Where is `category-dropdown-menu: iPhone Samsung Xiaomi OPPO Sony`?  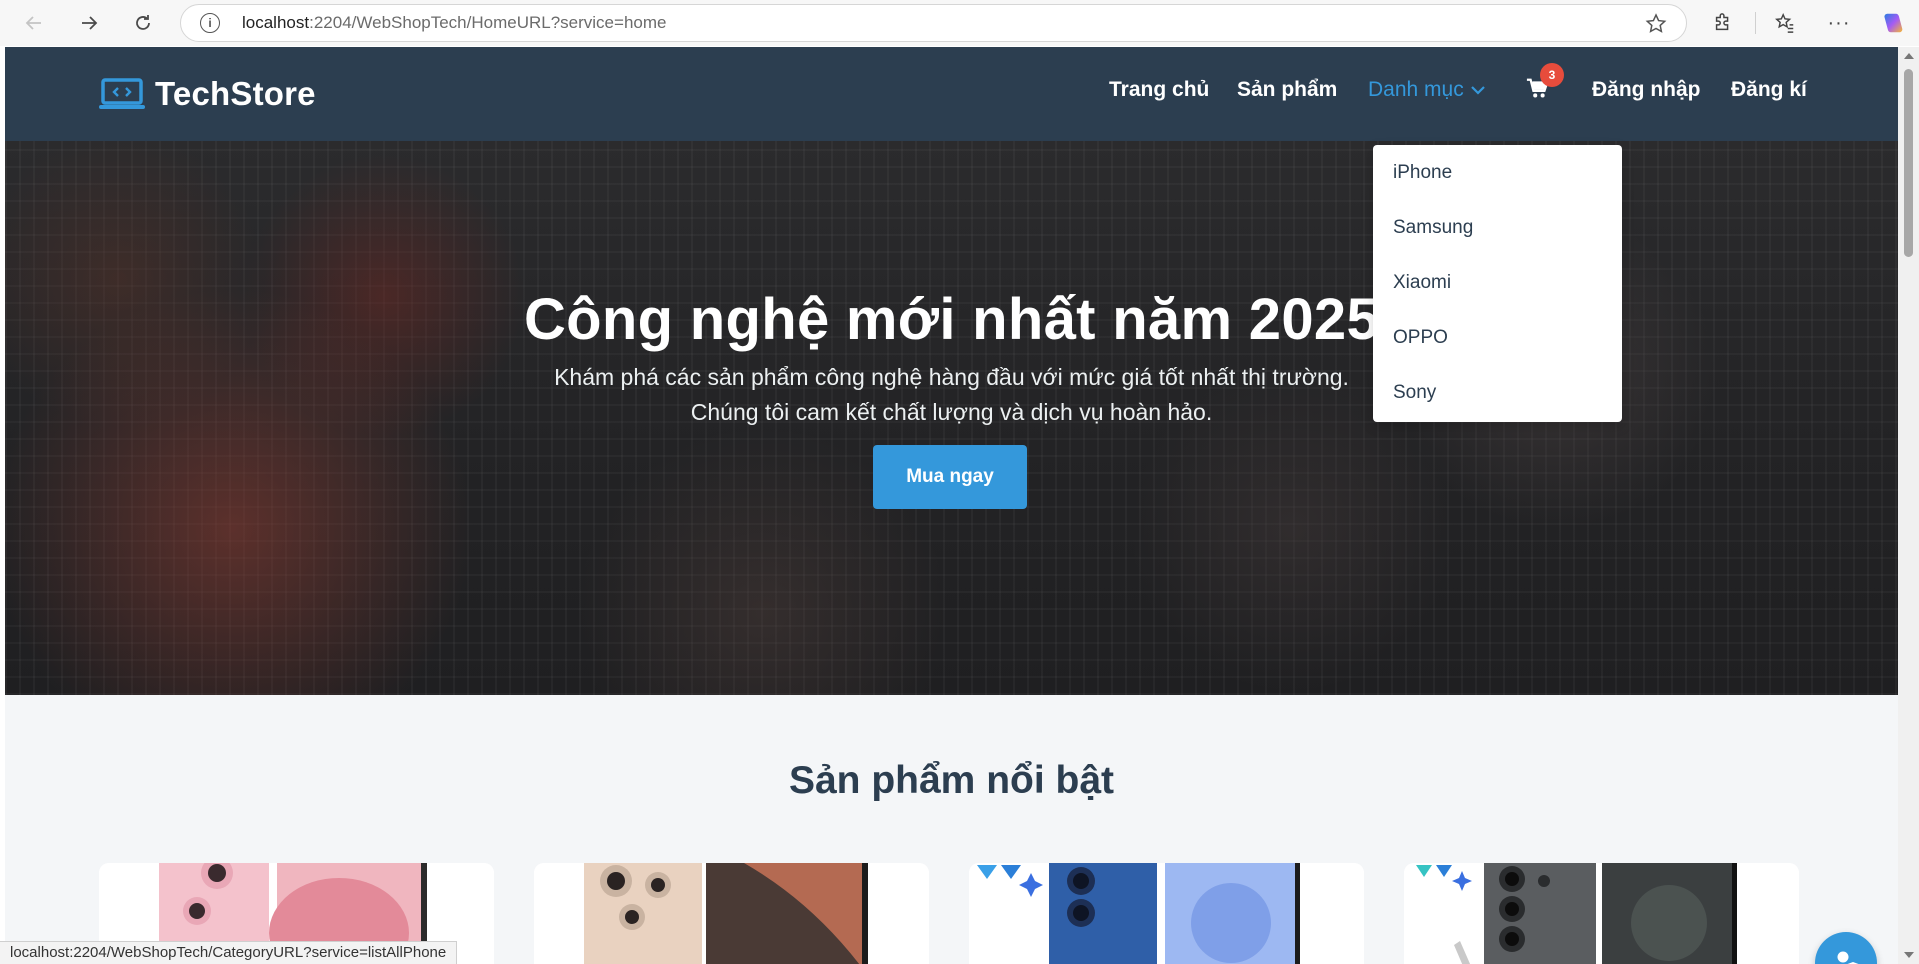 category-dropdown-menu: iPhone Samsung Xiaomi OPPO Sony is located at coordinates (1497, 283).